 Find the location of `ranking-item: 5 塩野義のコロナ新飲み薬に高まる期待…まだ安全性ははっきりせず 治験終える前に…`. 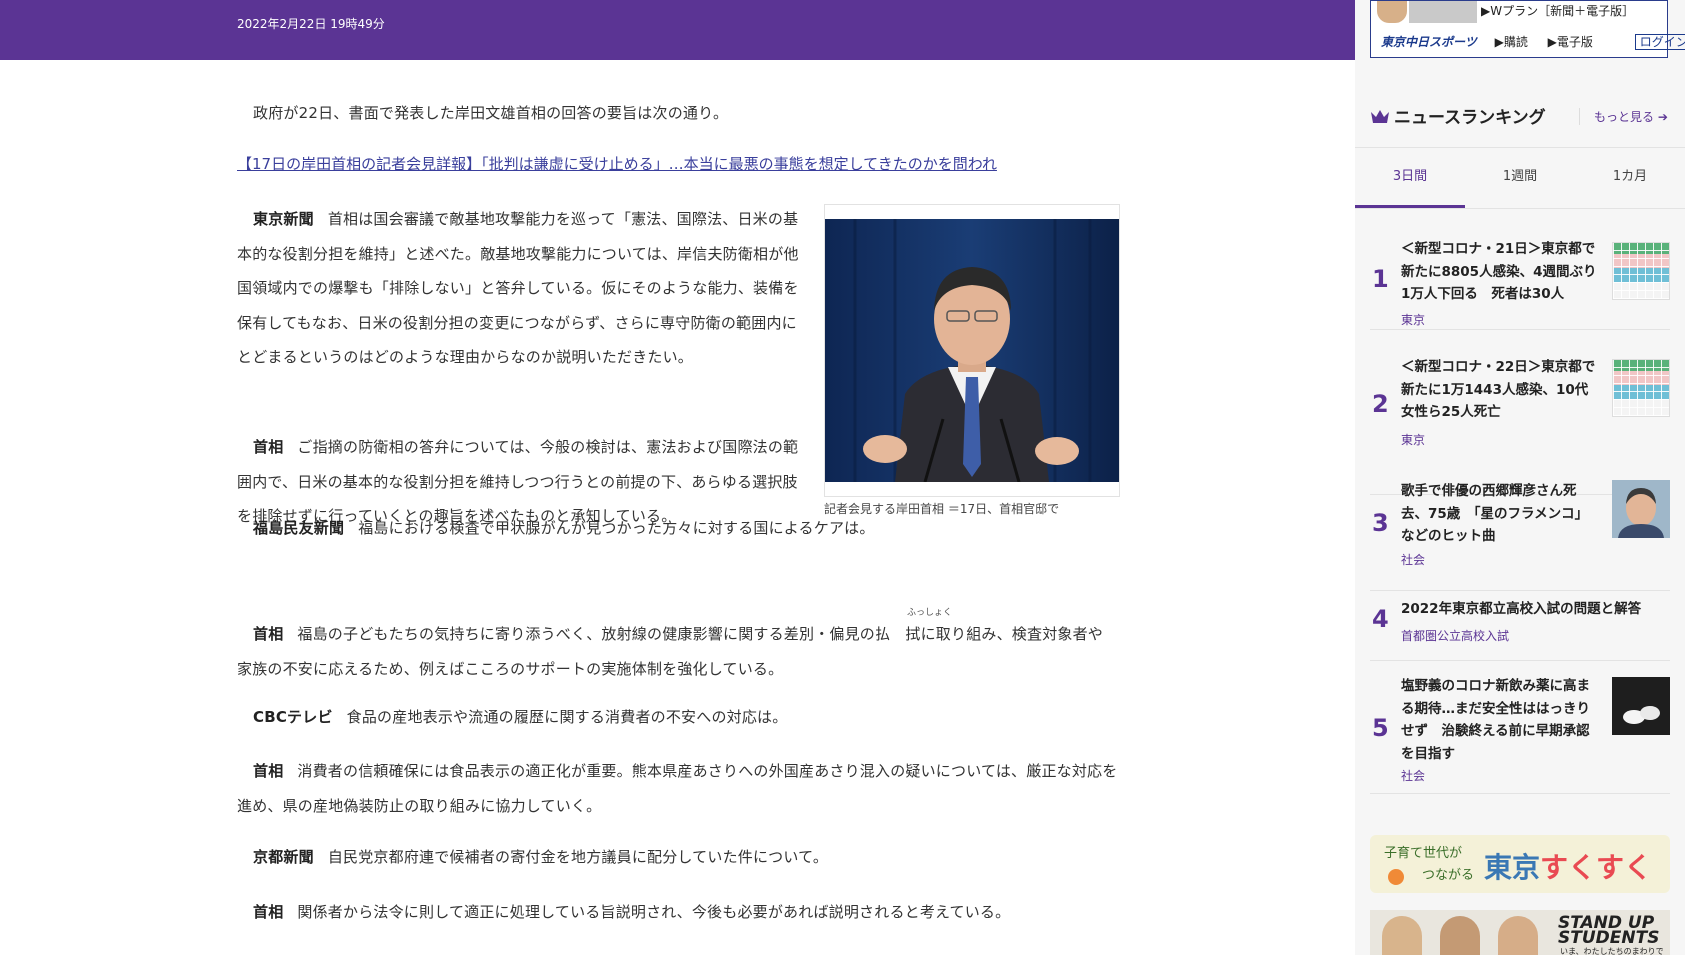

ranking-item: 5 塩野義のコロナ新飲み薬に高まる期待…まだ安全性ははっきりせず 治験終える前に… is located at coordinates (1520, 727).